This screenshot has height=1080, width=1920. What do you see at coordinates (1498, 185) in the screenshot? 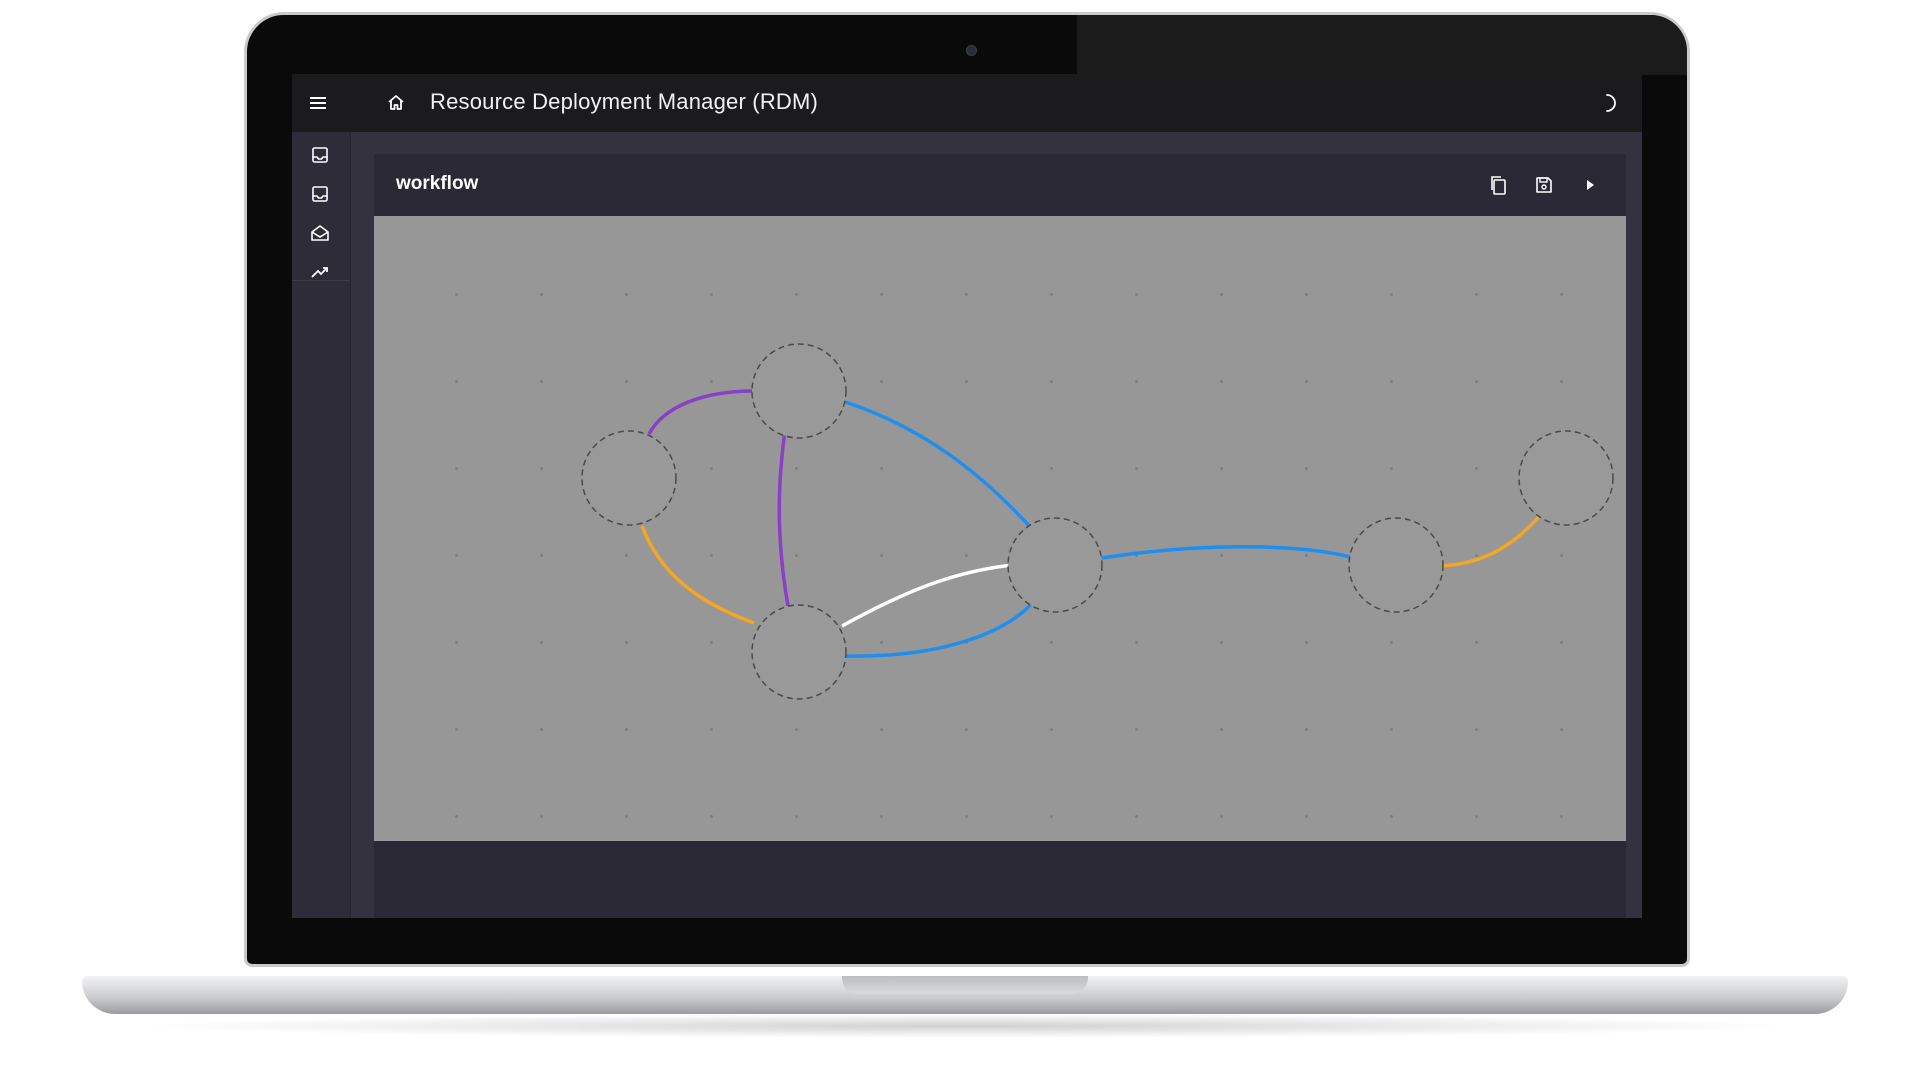
I see `copy-icon` at bounding box center [1498, 185].